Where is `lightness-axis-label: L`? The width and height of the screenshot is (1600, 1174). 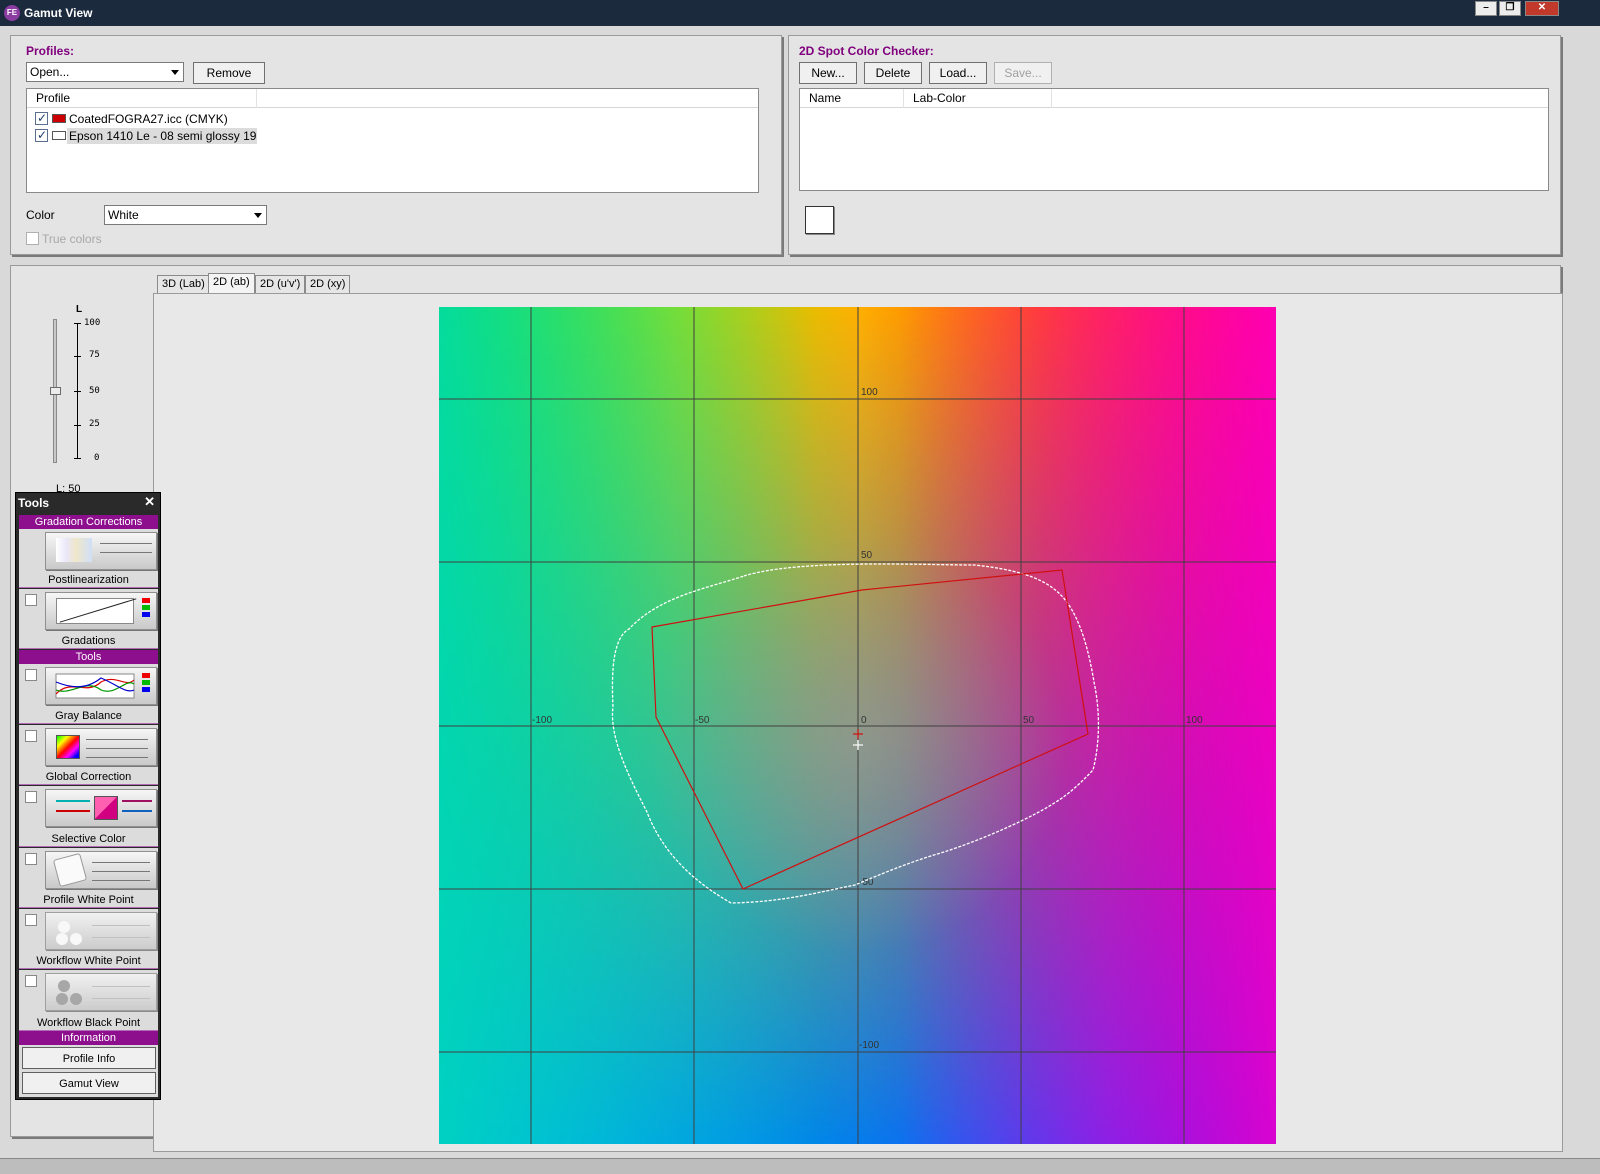 lightness-axis-label: L is located at coordinates (79, 309).